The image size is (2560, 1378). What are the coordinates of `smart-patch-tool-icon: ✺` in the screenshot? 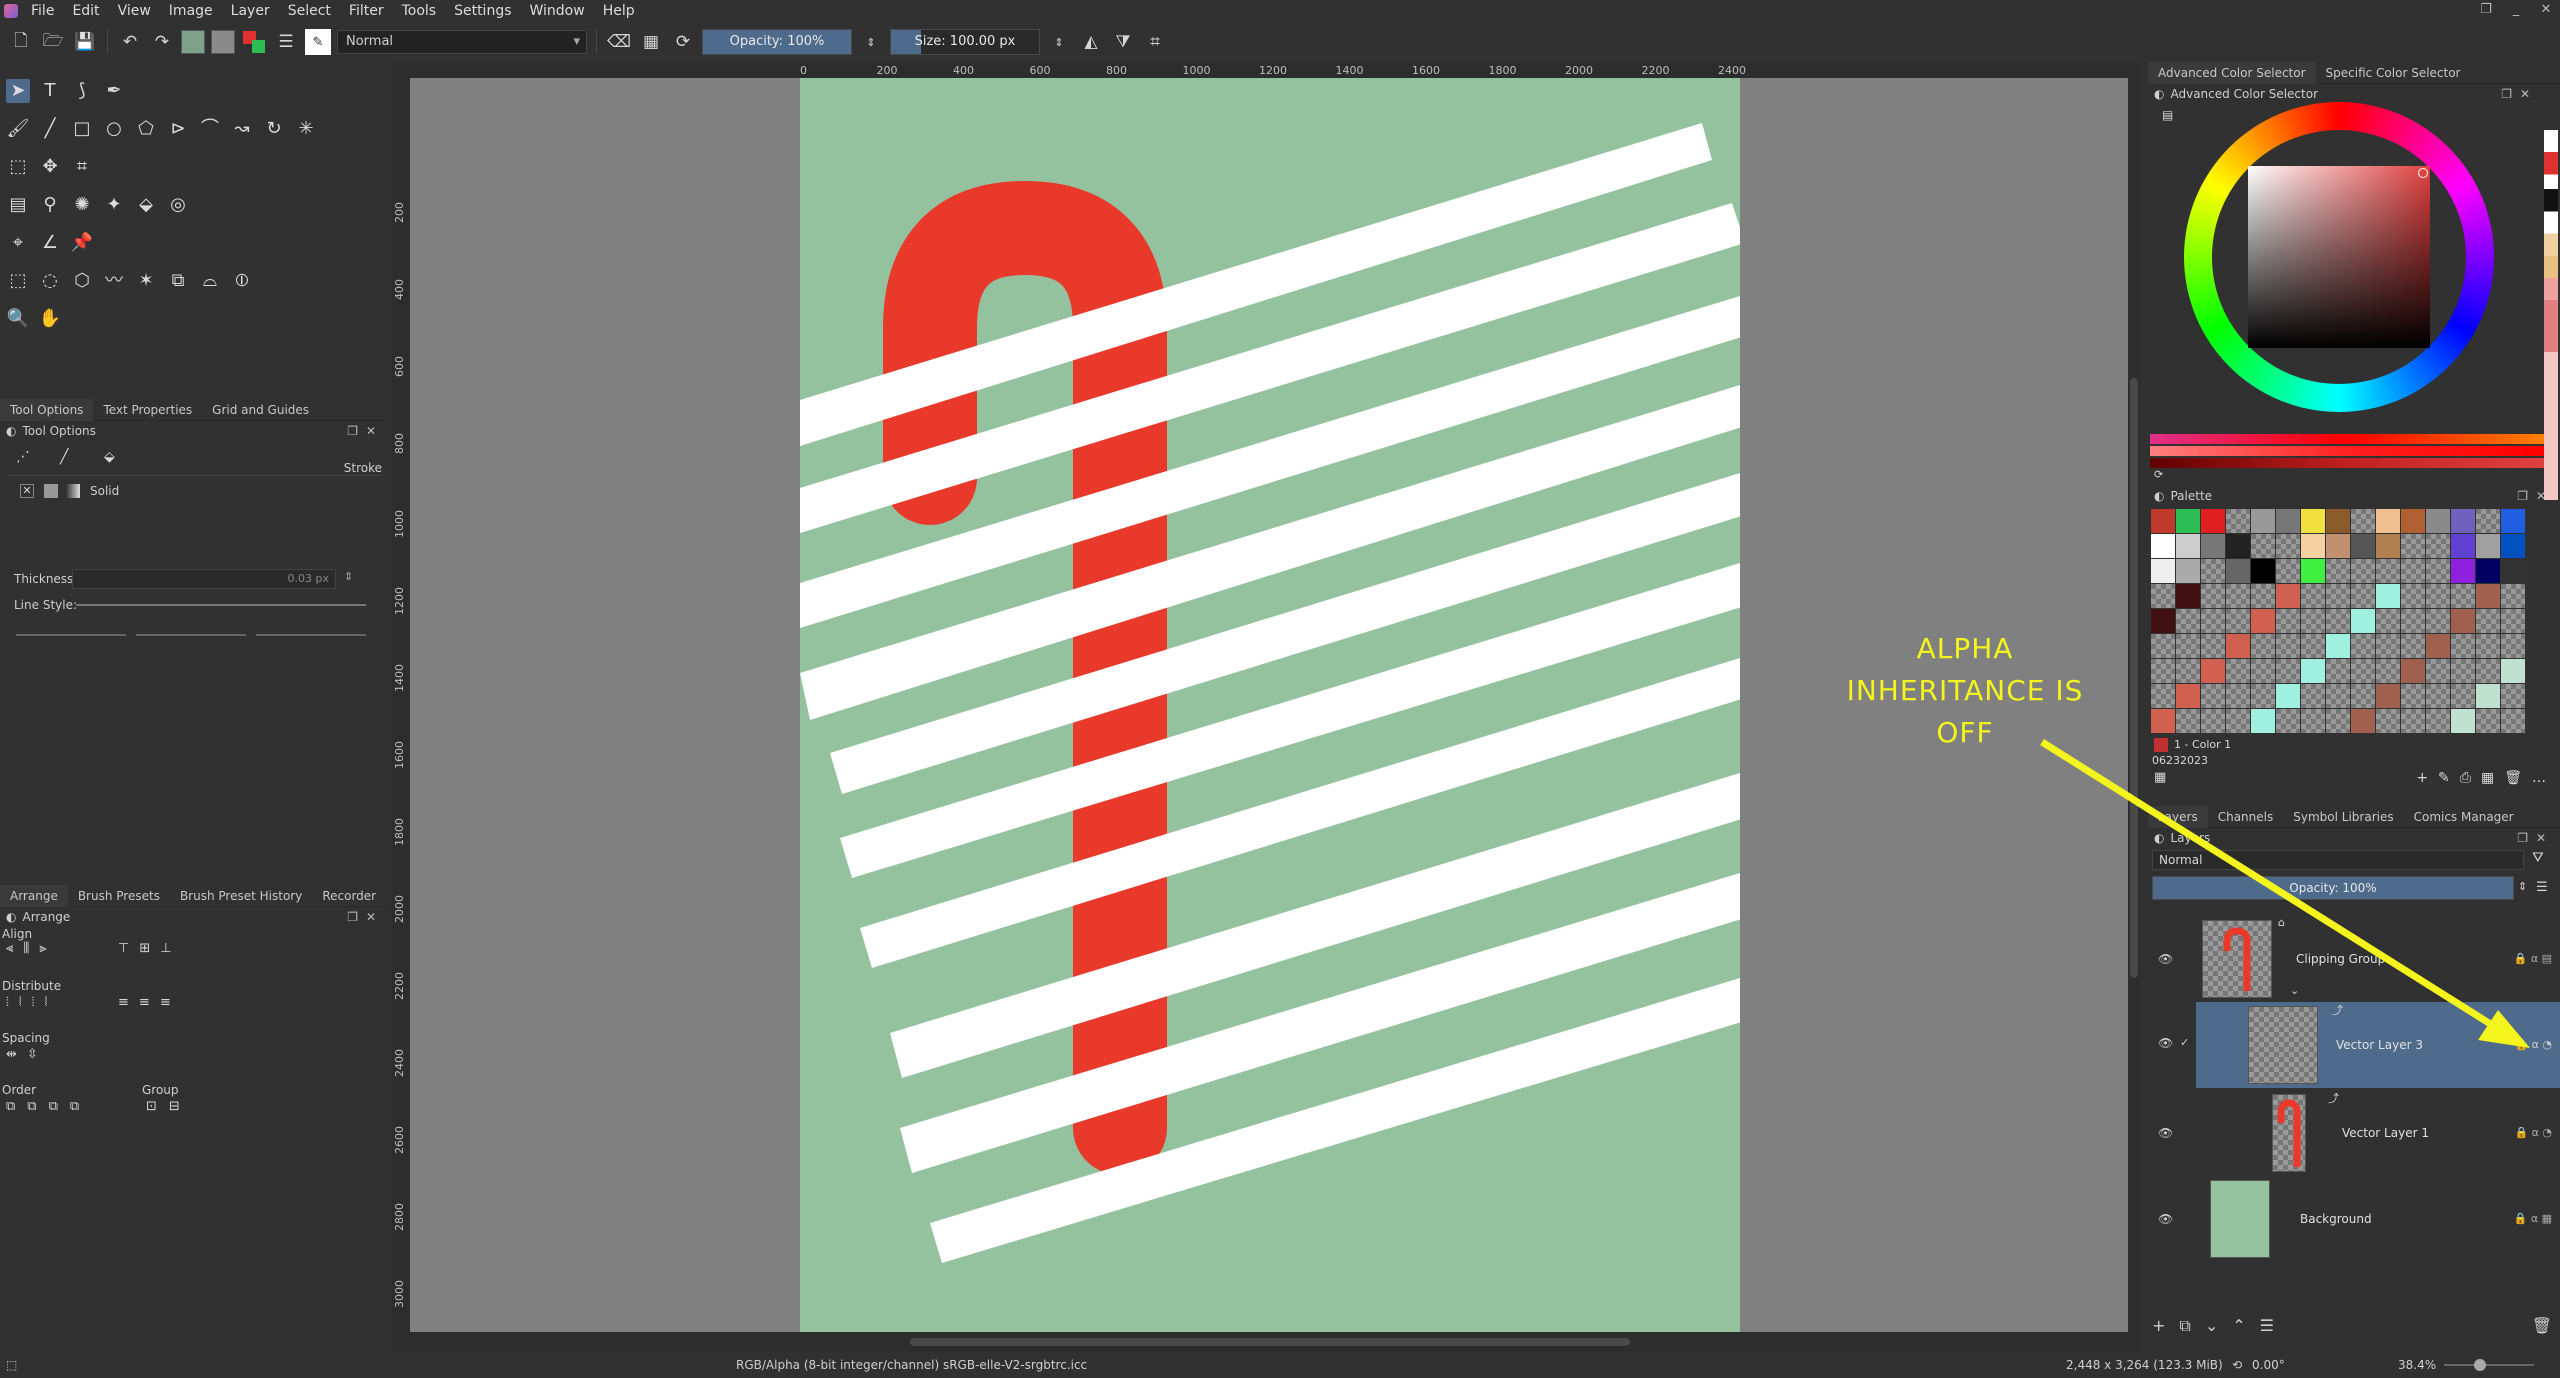 It's located at (82, 205).